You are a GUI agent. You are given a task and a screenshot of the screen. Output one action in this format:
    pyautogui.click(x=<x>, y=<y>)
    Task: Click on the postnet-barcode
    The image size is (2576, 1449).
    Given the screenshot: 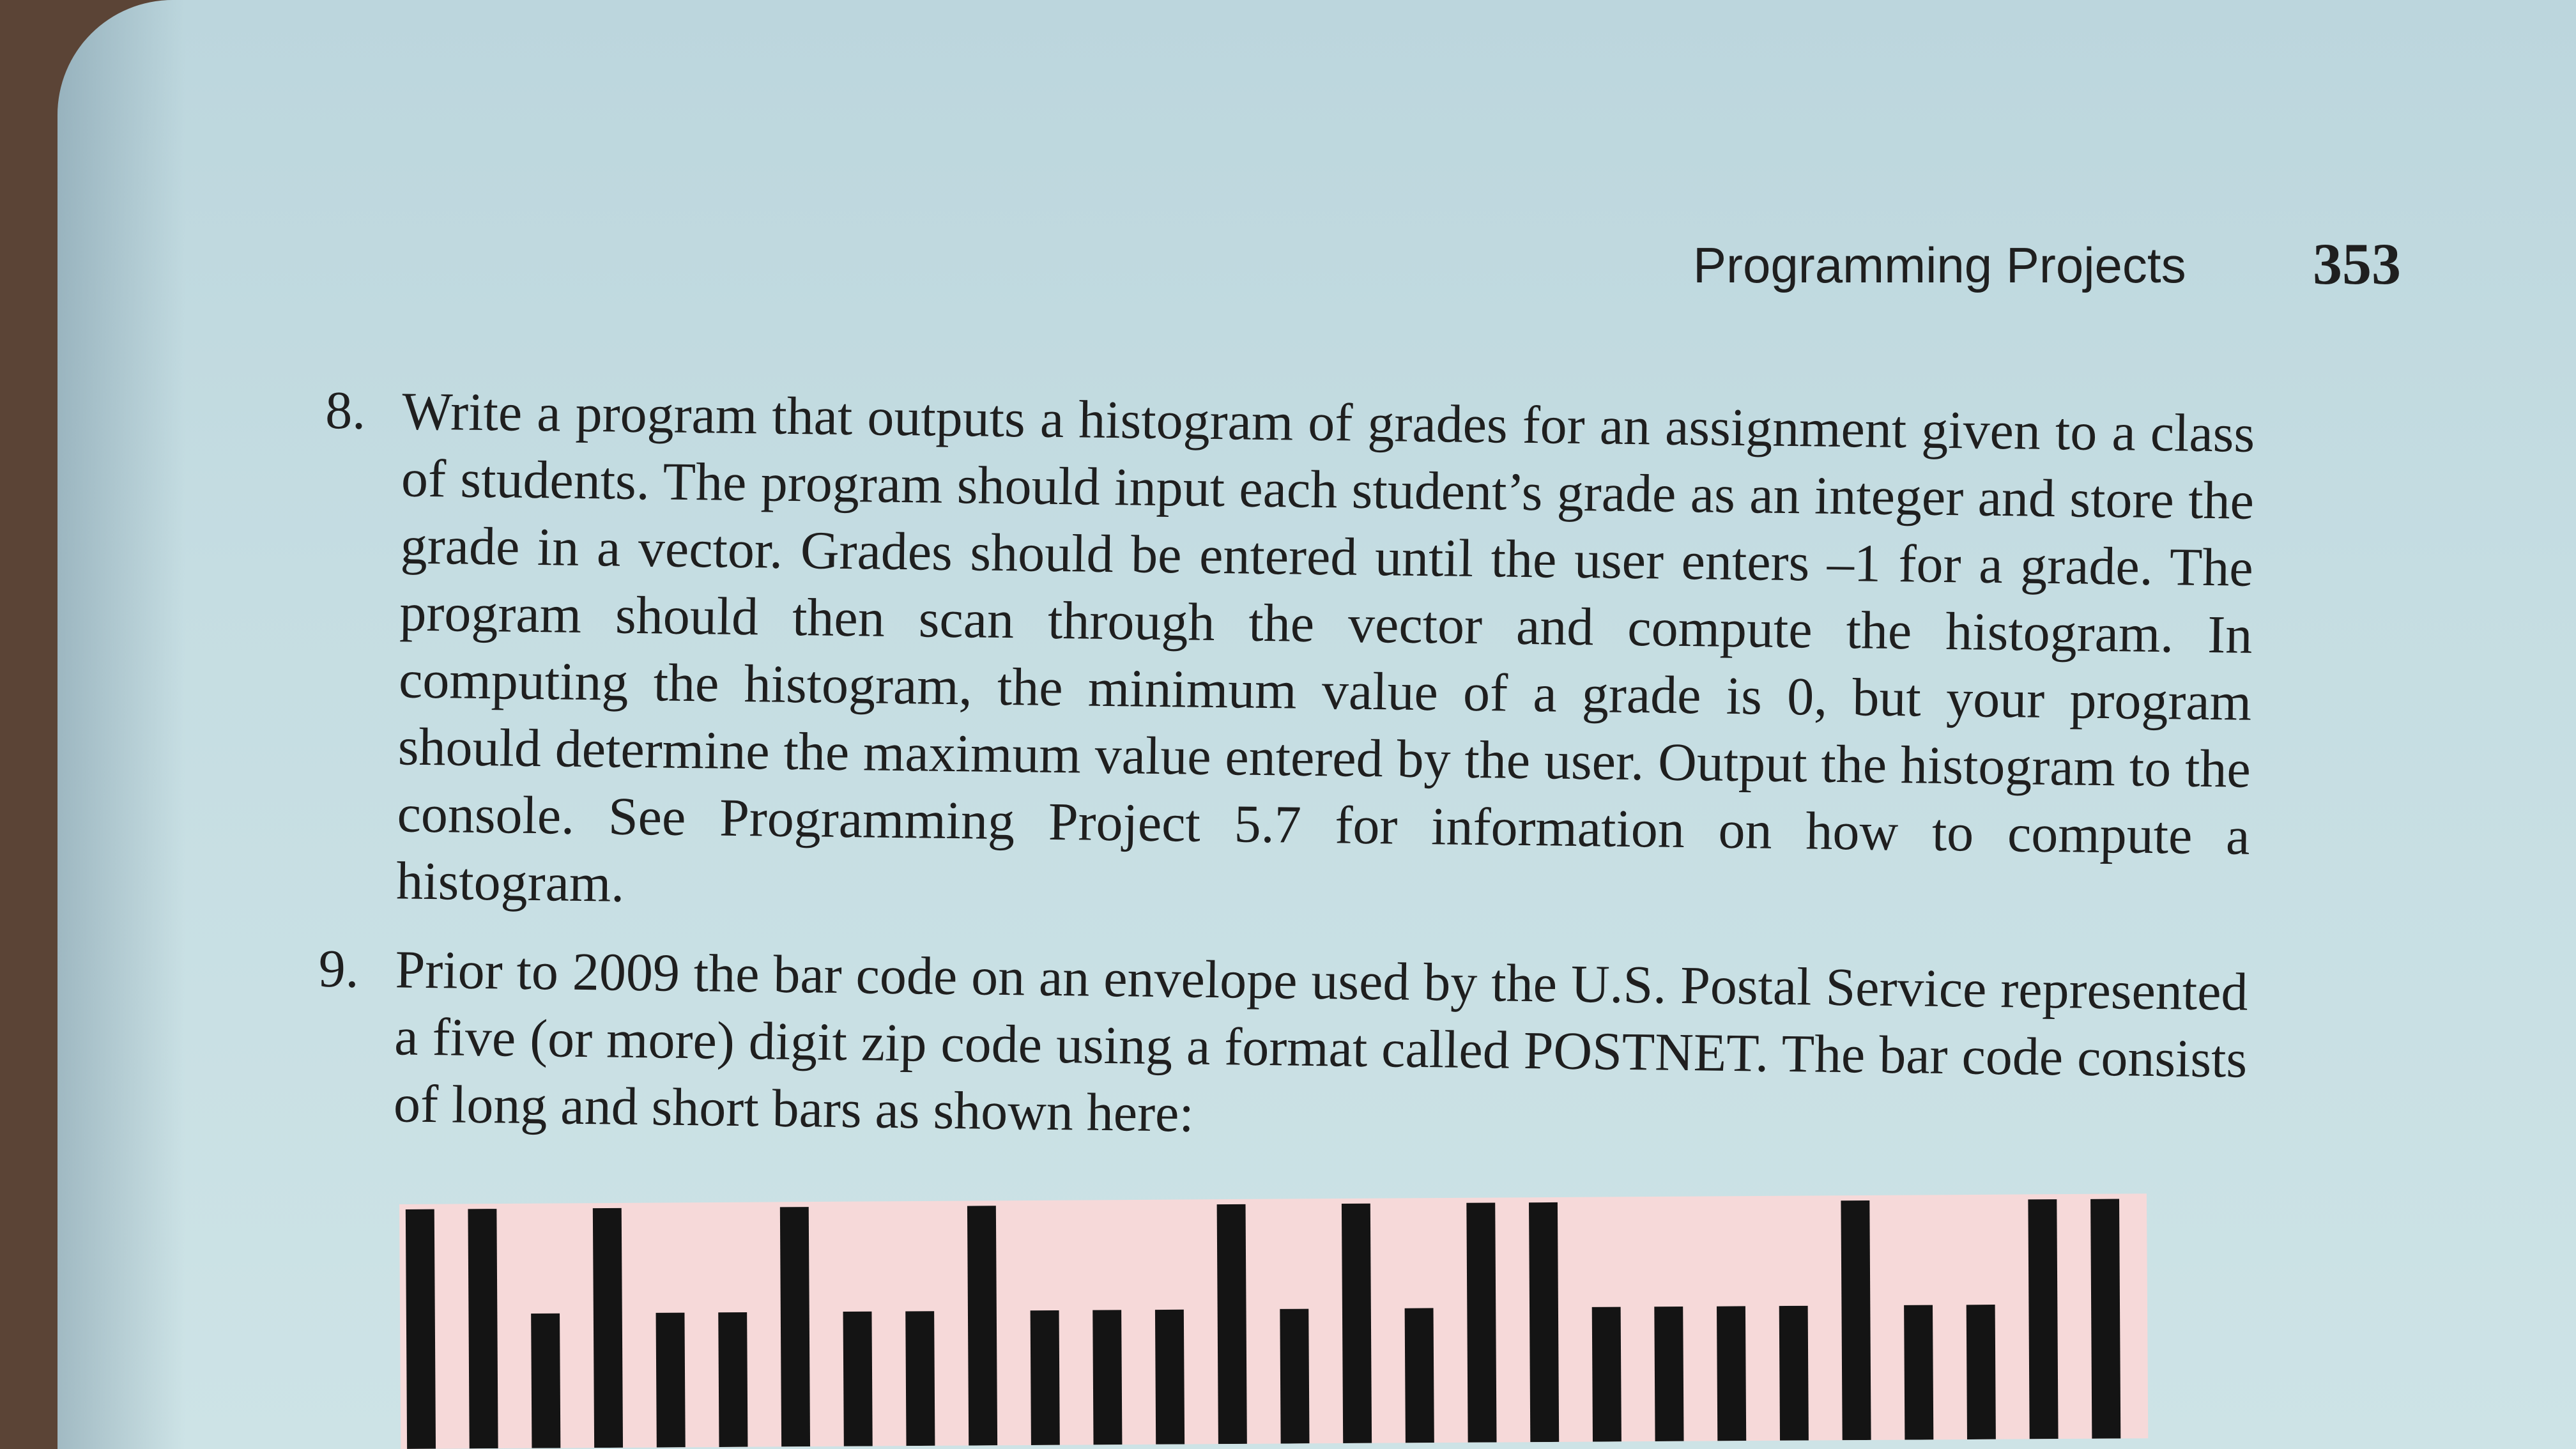 What is the action you would take?
    pyautogui.click(x=1274, y=1321)
    